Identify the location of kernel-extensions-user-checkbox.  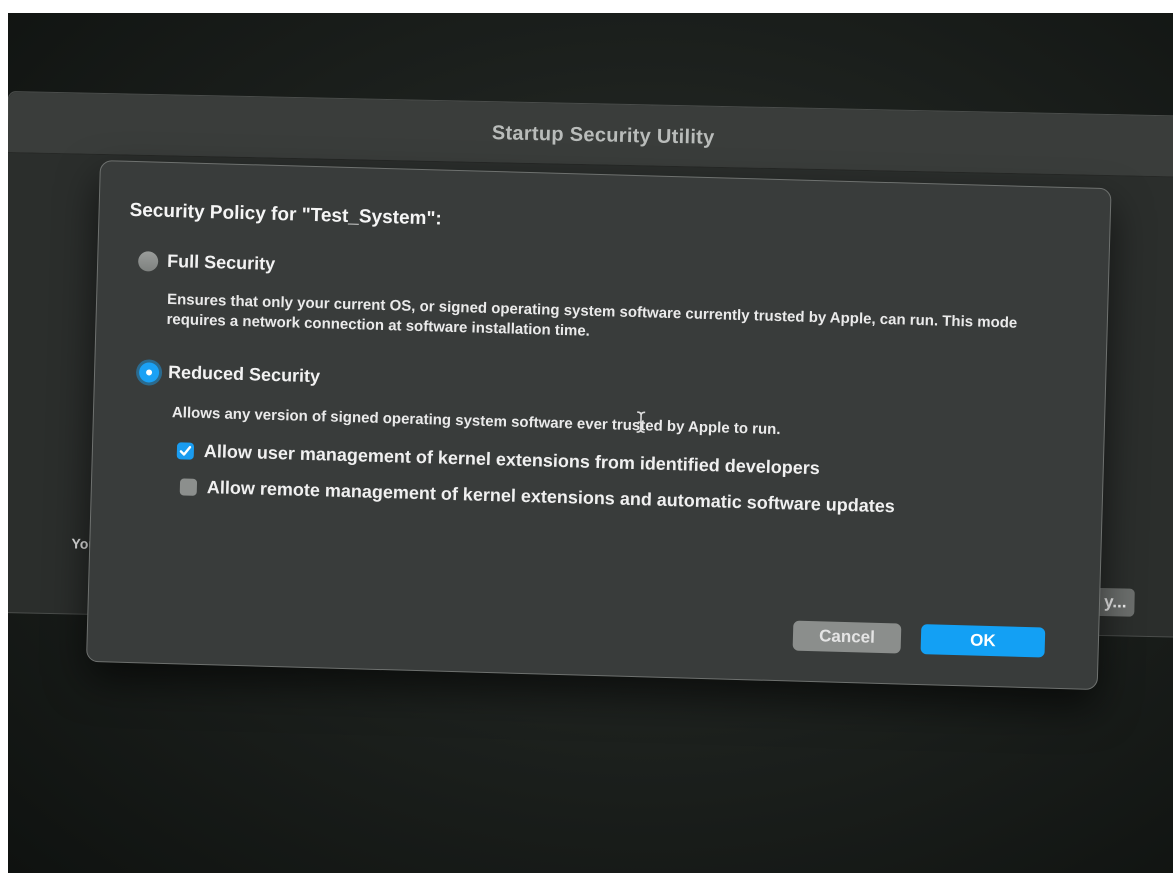
(185, 451).